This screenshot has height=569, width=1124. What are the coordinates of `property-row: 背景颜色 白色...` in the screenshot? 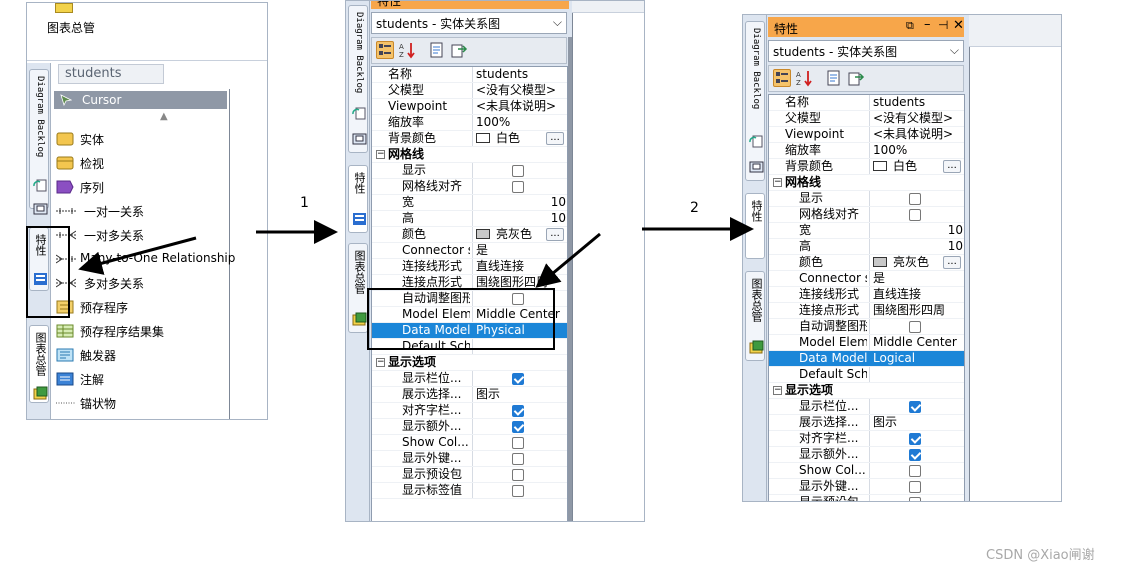 It's located at (469, 139).